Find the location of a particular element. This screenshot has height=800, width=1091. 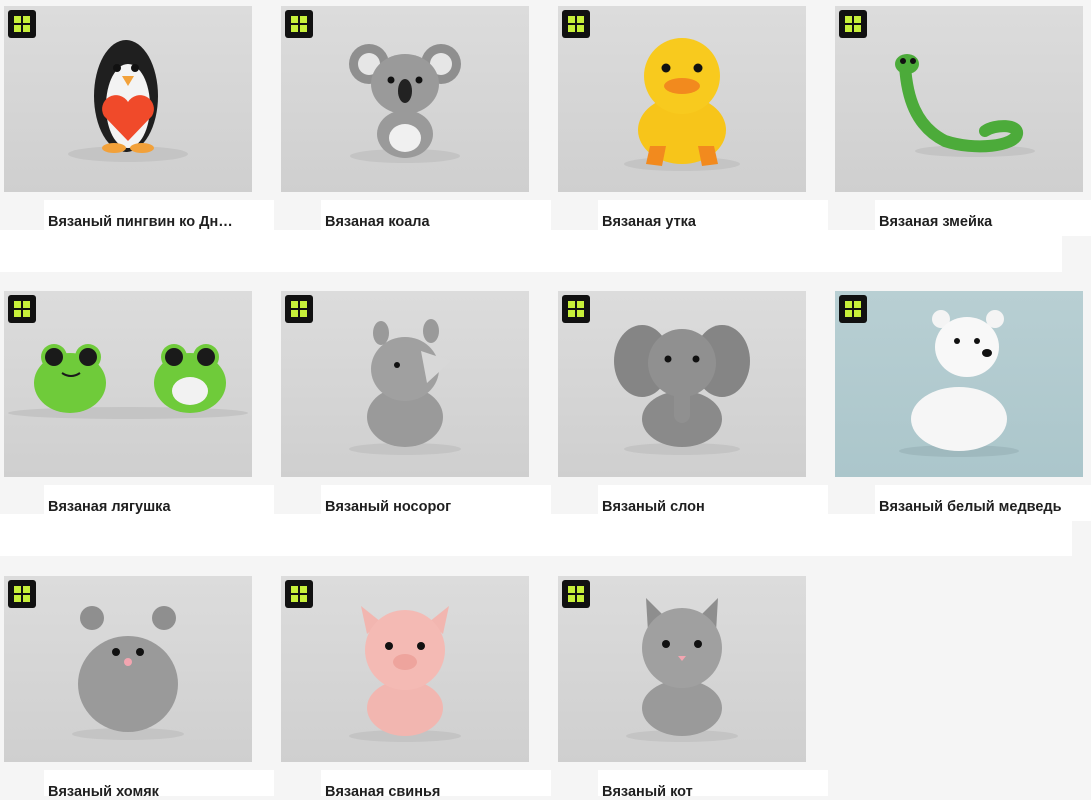

pig-figure is located at coordinates (405, 674).